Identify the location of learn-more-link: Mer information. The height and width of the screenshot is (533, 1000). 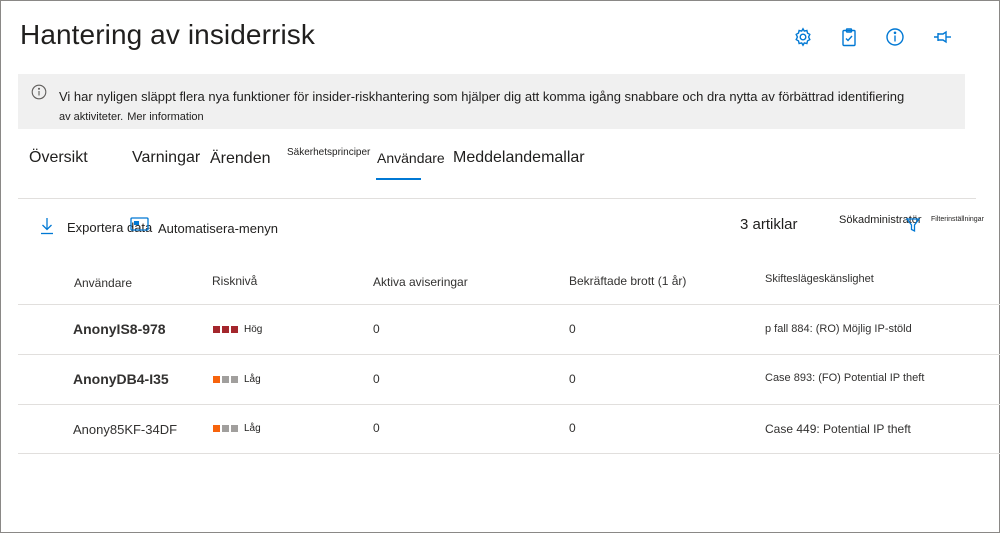
(165, 117).